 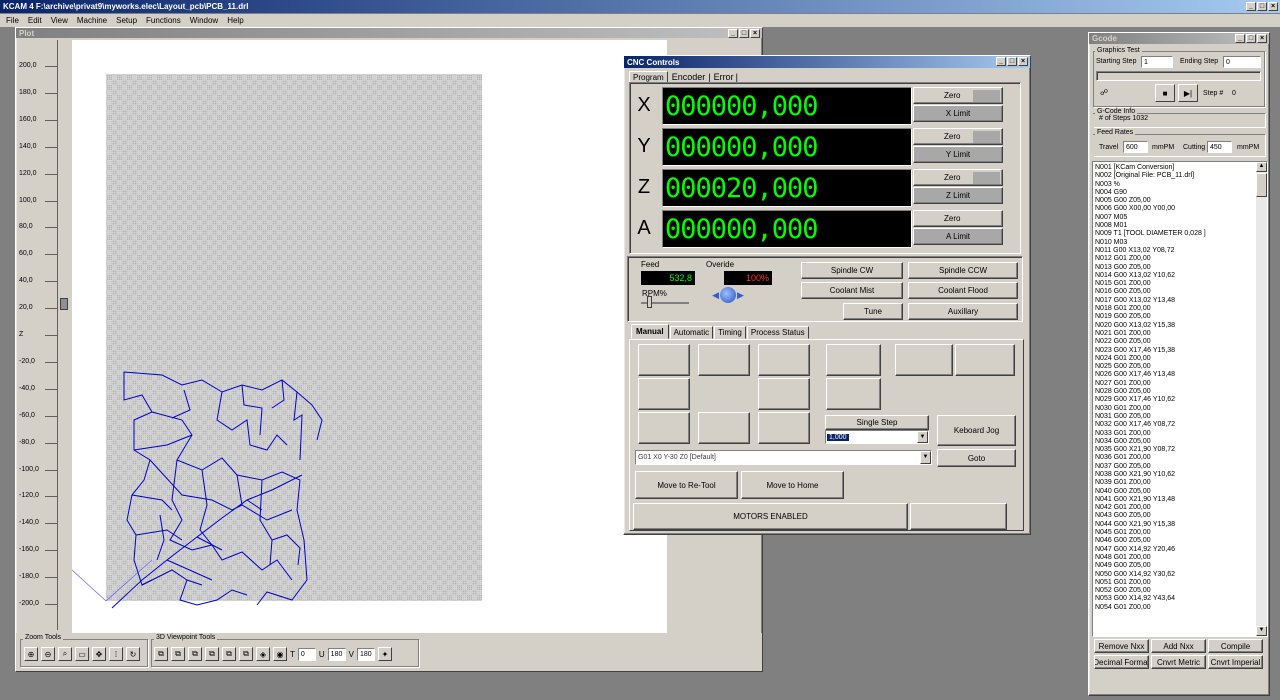 What do you see at coordinates (792, 485) in the screenshot?
I see `move-home-button: Move to Home` at bounding box center [792, 485].